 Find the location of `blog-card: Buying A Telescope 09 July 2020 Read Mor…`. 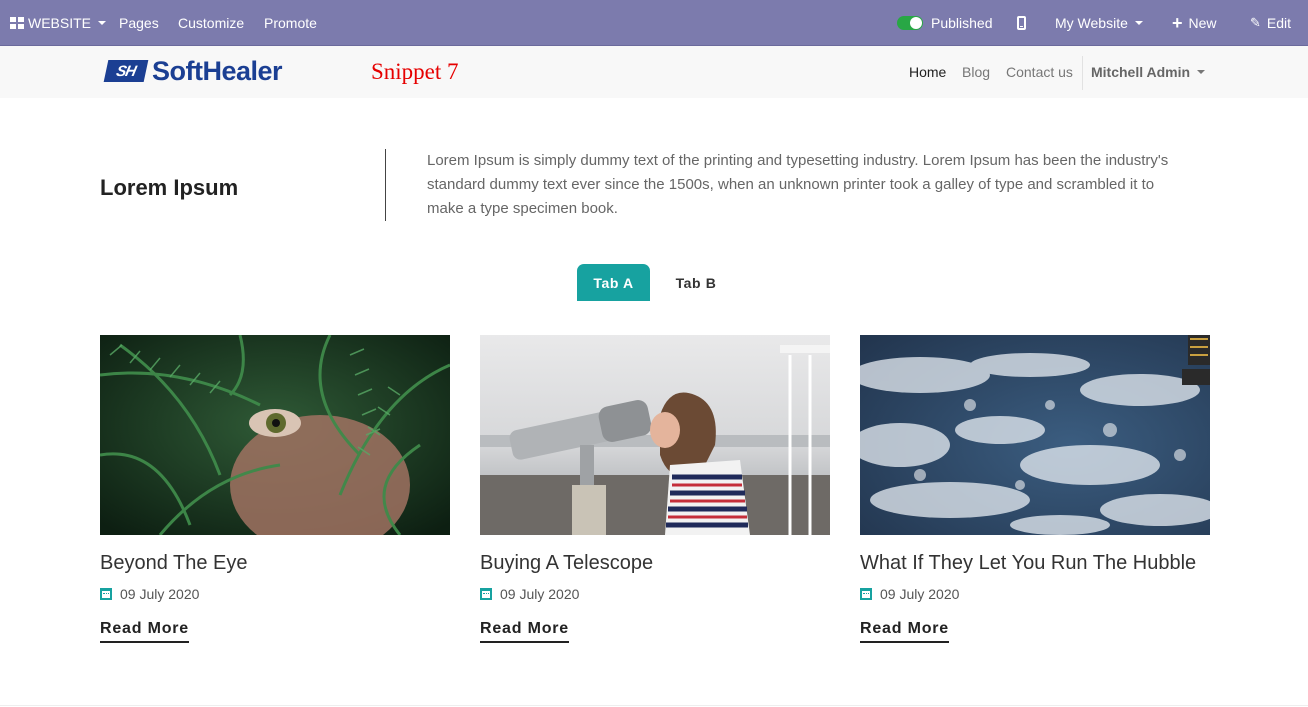

blog-card: Buying A Telescope 09 July 2020 Read Mor… is located at coordinates (655, 489).